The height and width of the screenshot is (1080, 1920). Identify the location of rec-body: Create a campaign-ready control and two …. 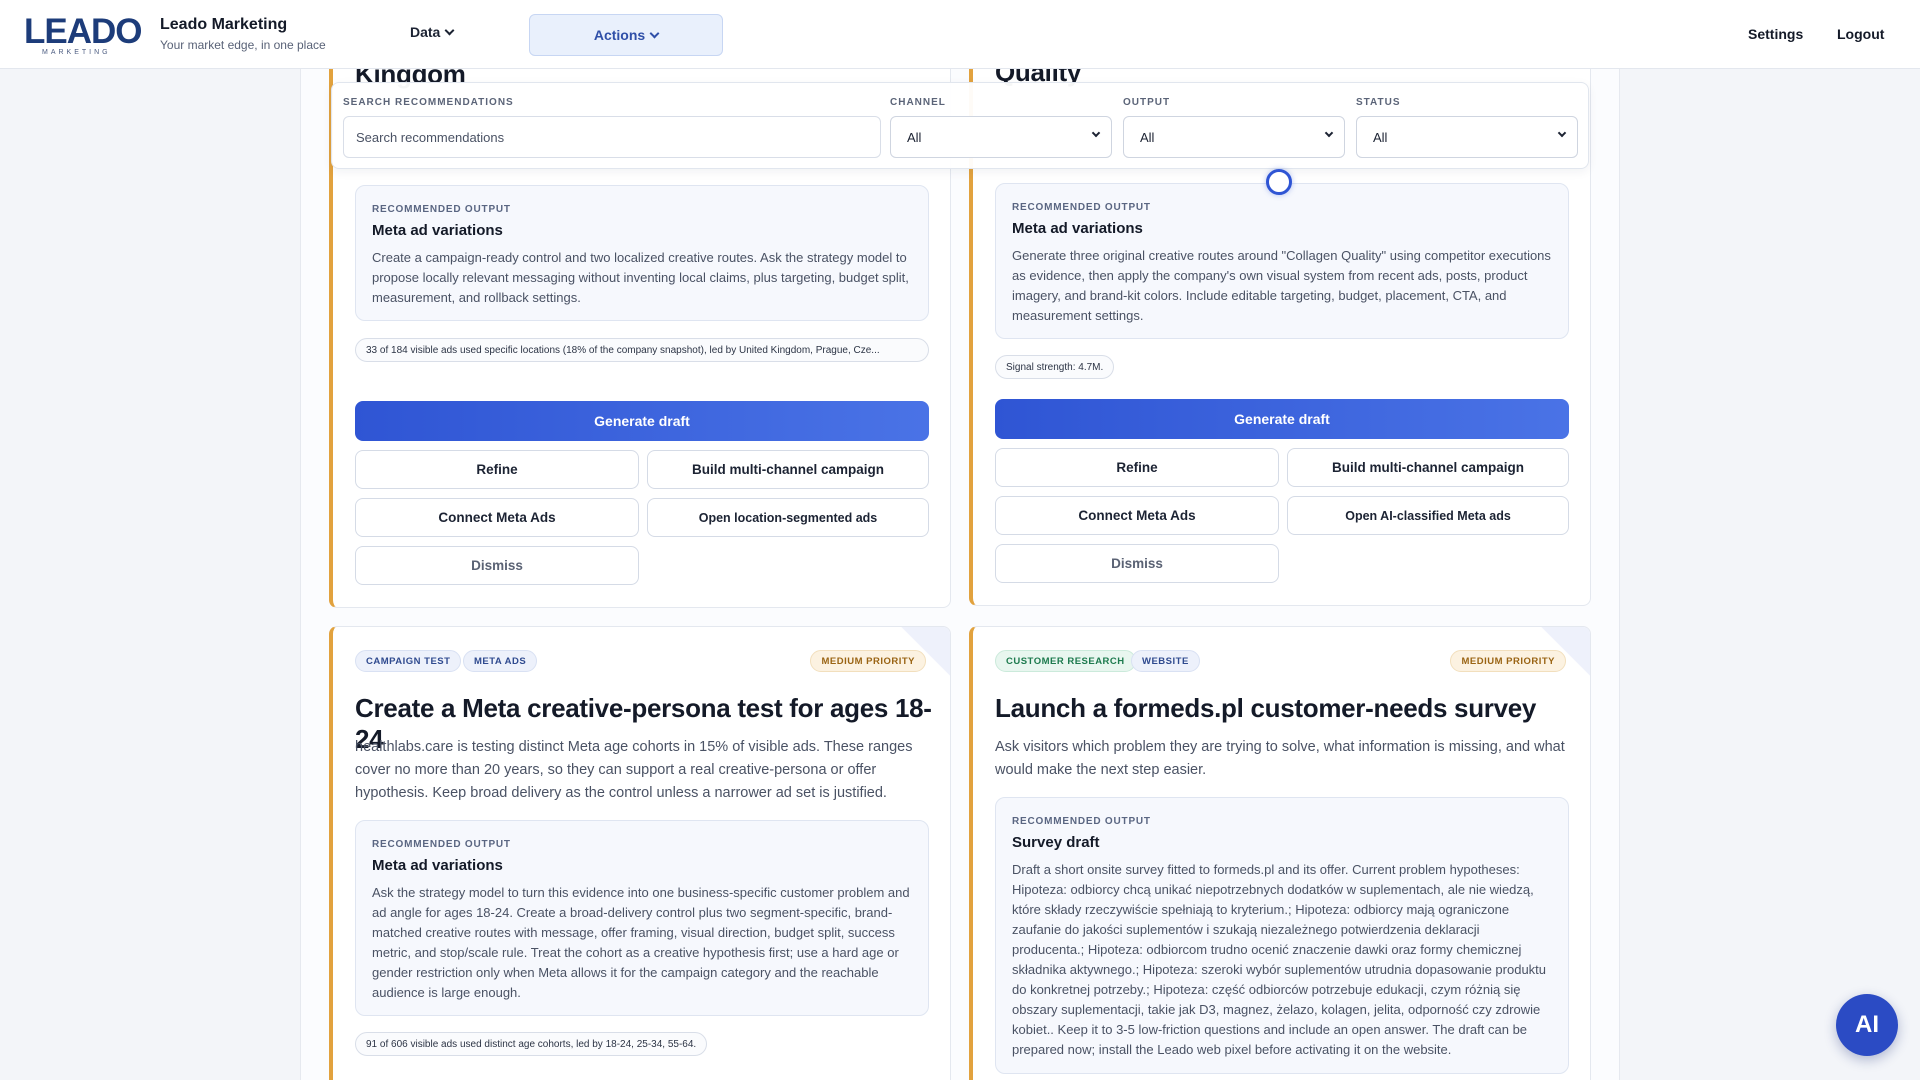
(640, 277).